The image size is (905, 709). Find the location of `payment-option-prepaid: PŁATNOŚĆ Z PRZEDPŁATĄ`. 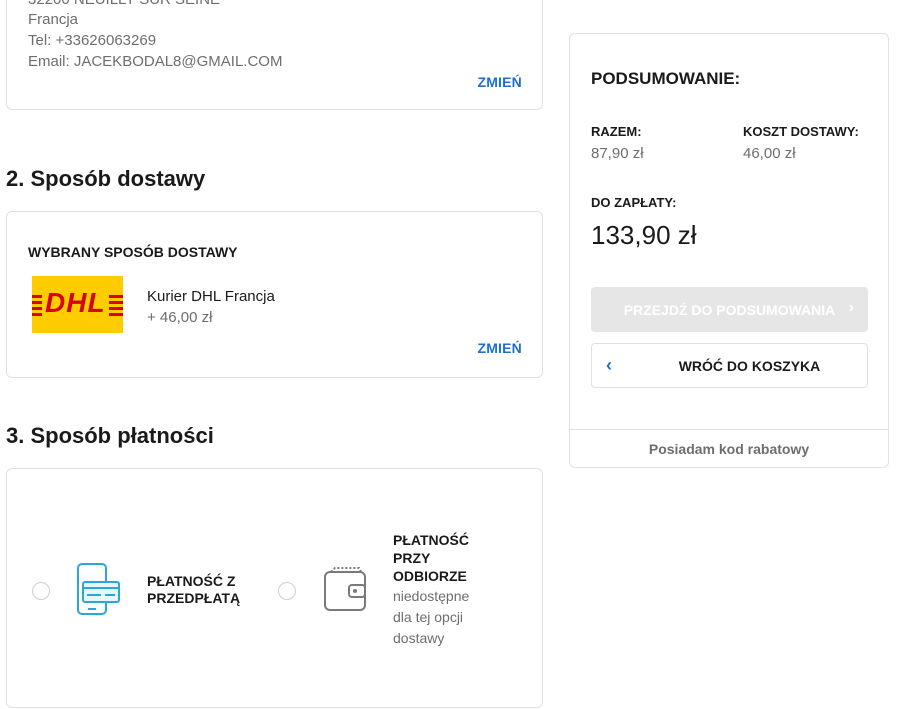

payment-option-prepaid: PŁATNOŚĆ Z PRZEDPŁATĄ is located at coordinates (137, 589).